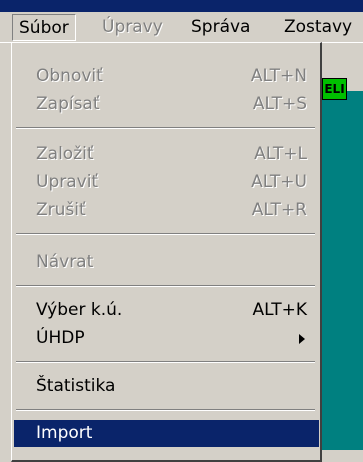 Image resolution: width=363 pixels, height=462 pixels. I want to click on shortcut-label: ALT+N, so click(278, 76).